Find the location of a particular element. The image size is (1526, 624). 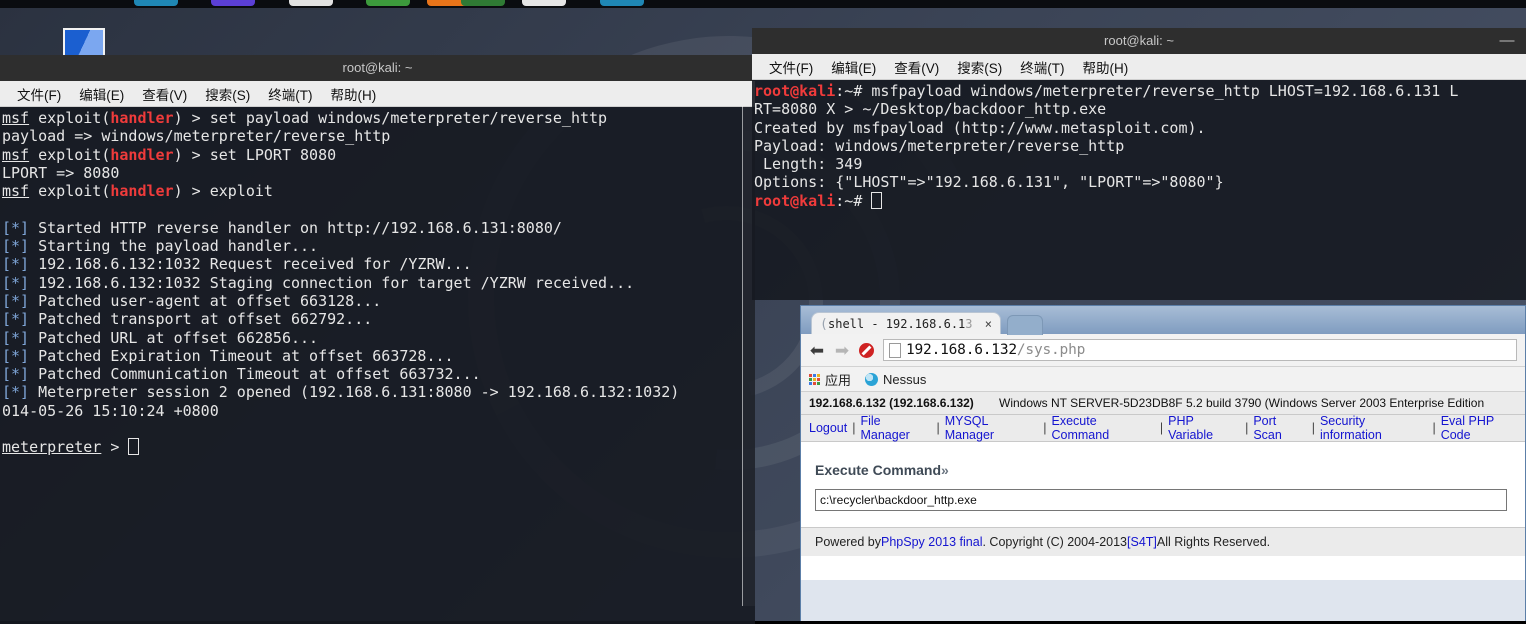

back-arrow-icon: ⬅ is located at coordinates (817, 350).